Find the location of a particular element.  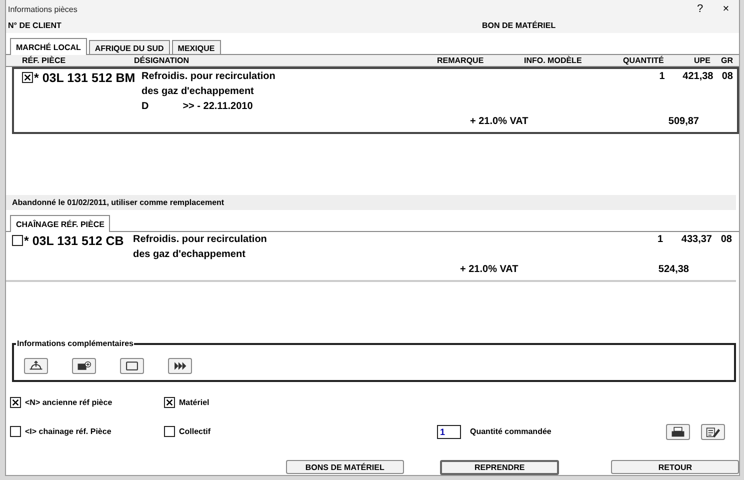

column-header: GR is located at coordinates (727, 60).